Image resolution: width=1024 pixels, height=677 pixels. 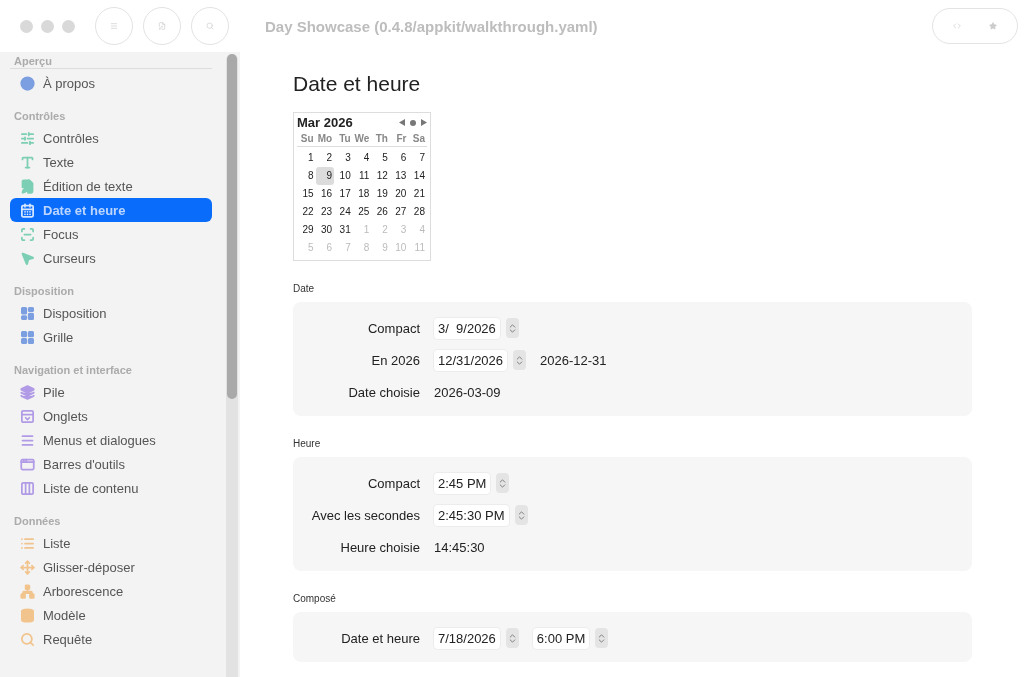 I want to click on section-title: Disposition, so click(x=44, y=291).